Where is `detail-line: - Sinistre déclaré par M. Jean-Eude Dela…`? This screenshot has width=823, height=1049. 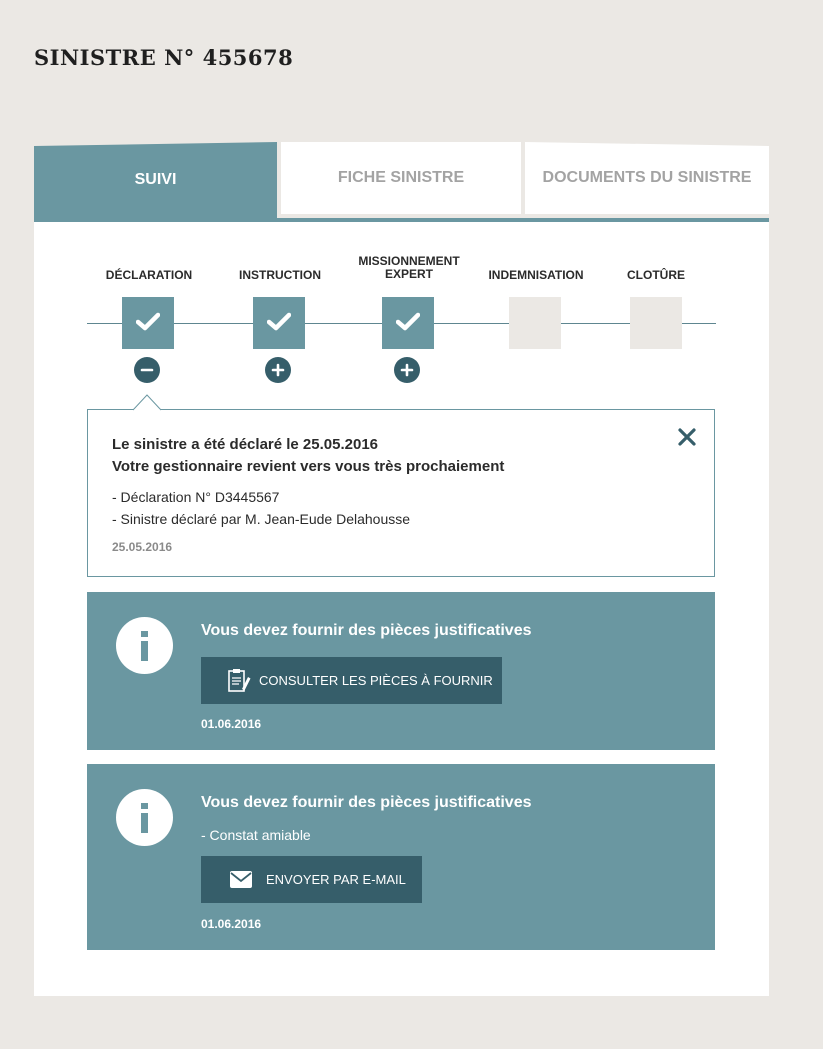 detail-line: - Sinistre déclaré par M. Jean-Eude Dela… is located at coordinates (261, 519).